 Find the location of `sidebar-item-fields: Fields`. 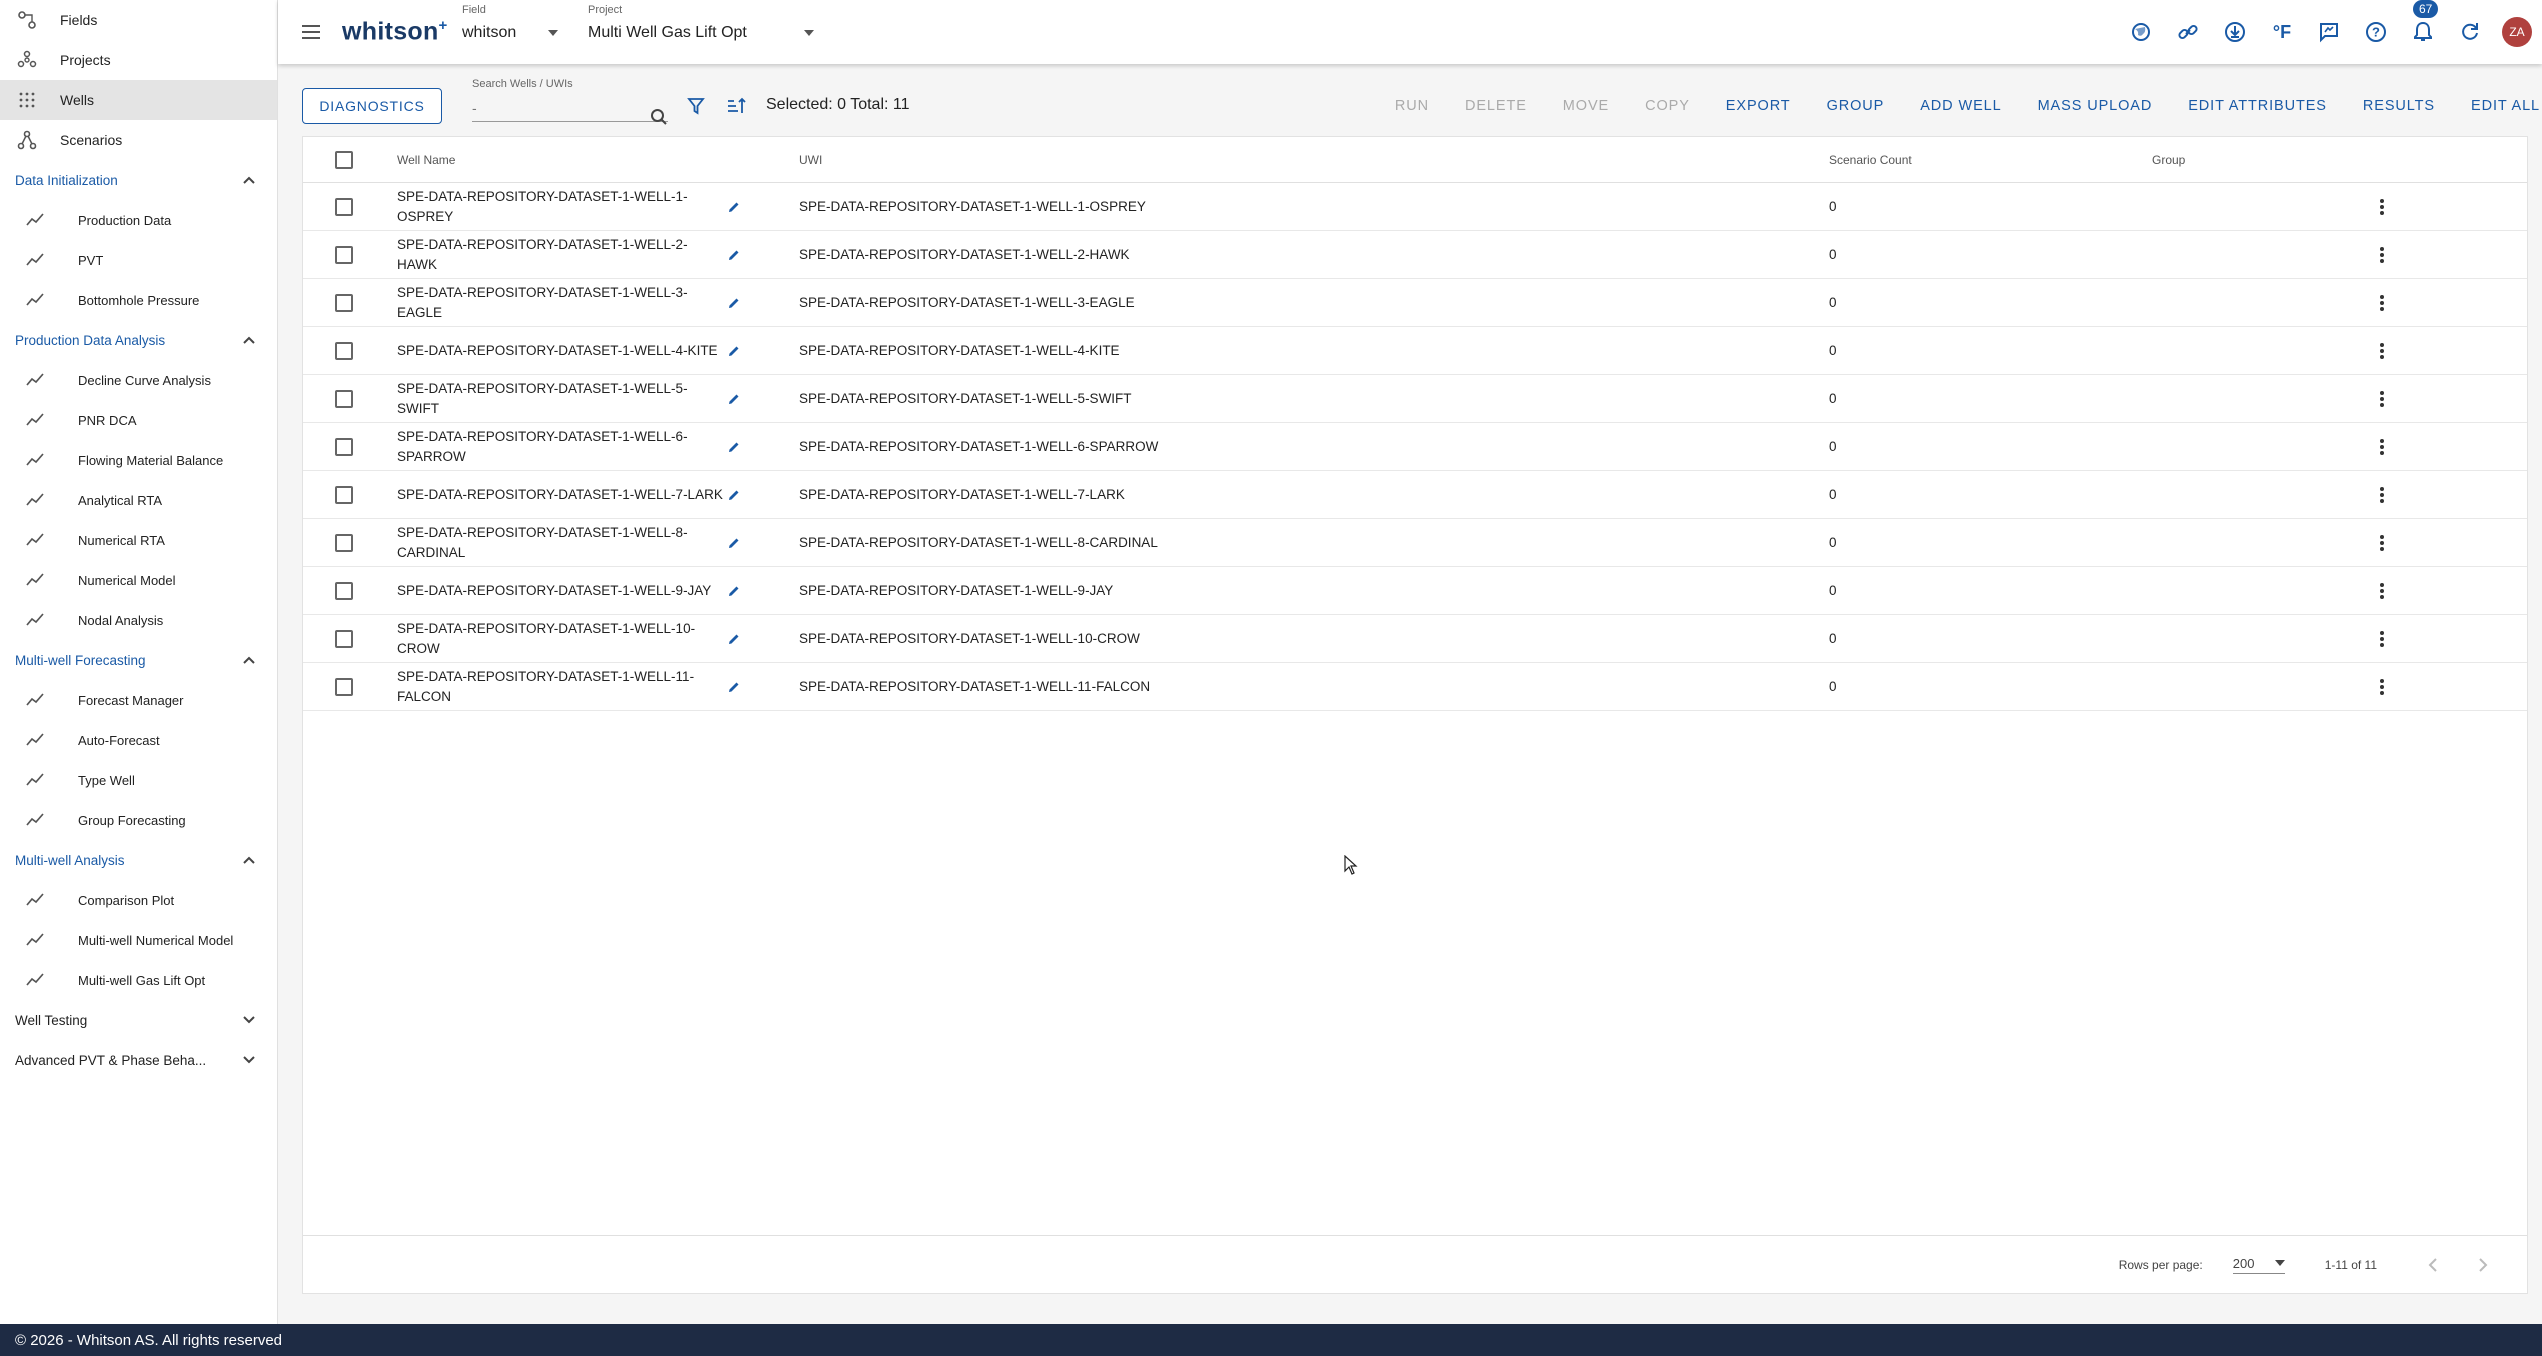

sidebar-item-fields: Fields is located at coordinates (138, 20).